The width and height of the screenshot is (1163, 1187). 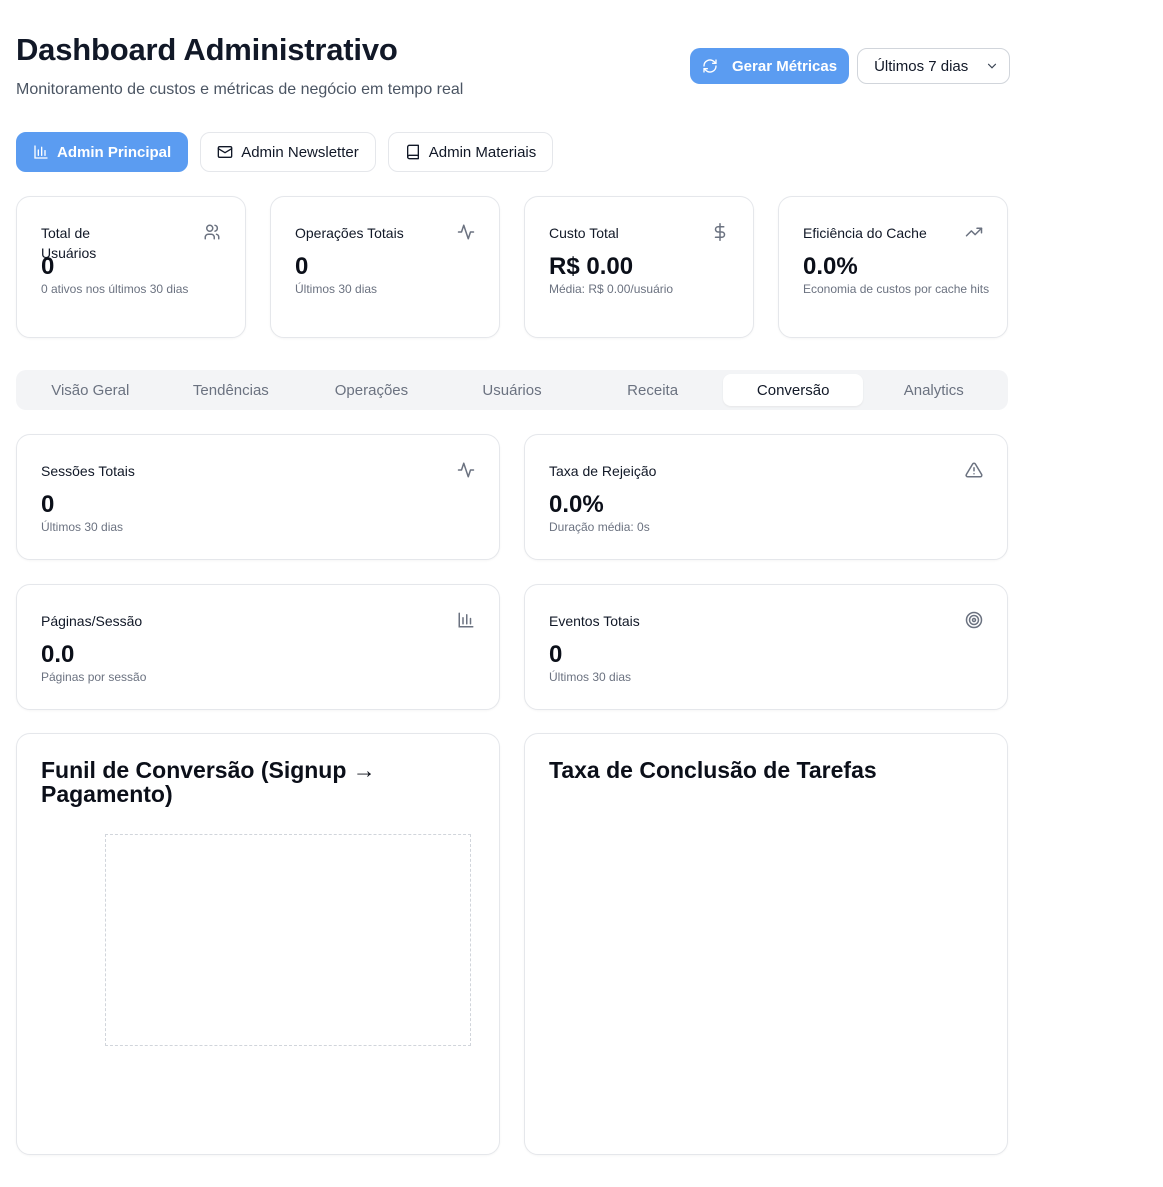 What do you see at coordinates (591, 266) in the screenshot?
I see `stat-value: R$ 0.00` at bounding box center [591, 266].